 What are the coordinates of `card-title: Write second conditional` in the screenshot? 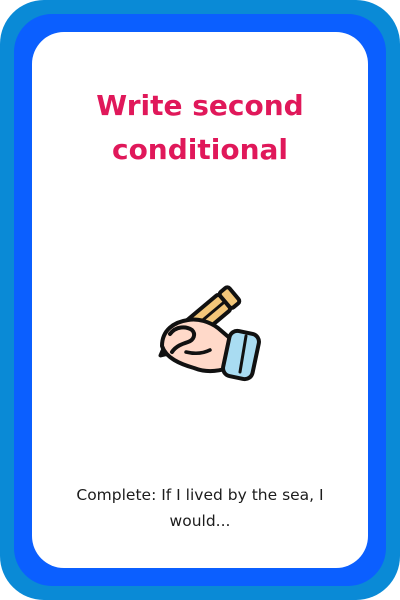 It's located at (200, 127).